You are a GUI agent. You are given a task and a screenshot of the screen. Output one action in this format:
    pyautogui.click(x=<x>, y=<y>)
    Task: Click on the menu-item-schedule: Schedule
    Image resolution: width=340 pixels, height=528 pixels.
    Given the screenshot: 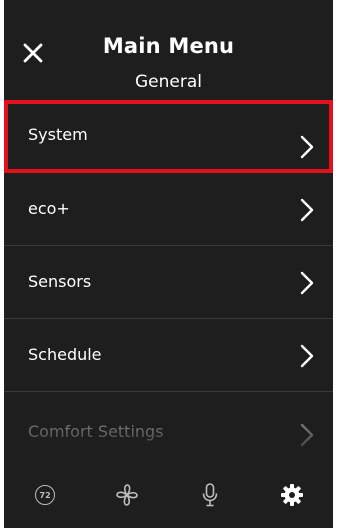 What is the action you would take?
    pyautogui.click(x=168, y=355)
    